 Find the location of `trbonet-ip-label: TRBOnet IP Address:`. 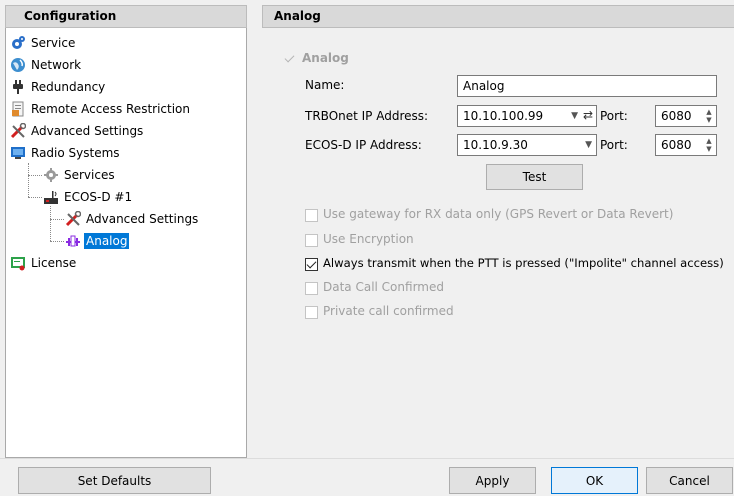

trbonet-ip-label: TRBOnet IP Address: is located at coordinates (367, 116).